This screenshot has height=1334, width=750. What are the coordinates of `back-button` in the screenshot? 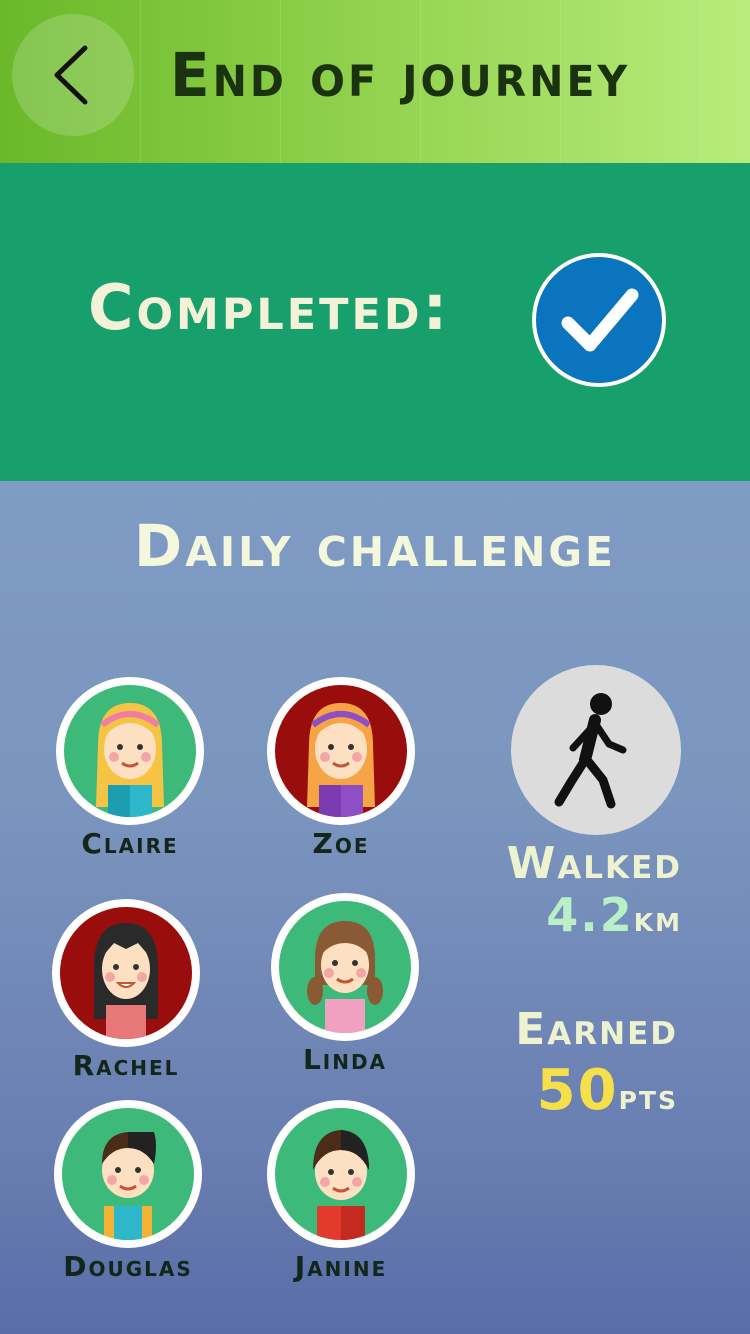 It's located at (73, 75).